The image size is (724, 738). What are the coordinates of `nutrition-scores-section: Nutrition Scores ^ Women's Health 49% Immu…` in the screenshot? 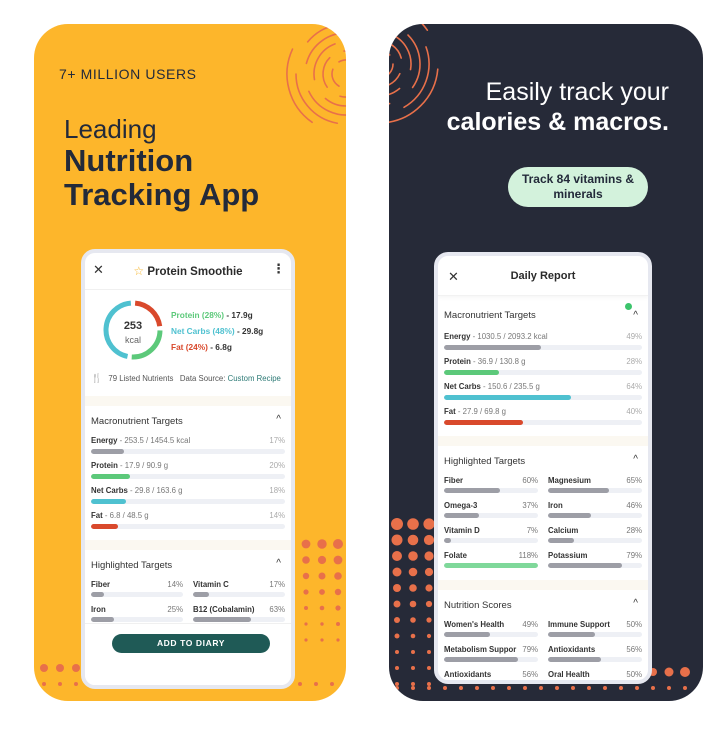 It's located at (543, 635).